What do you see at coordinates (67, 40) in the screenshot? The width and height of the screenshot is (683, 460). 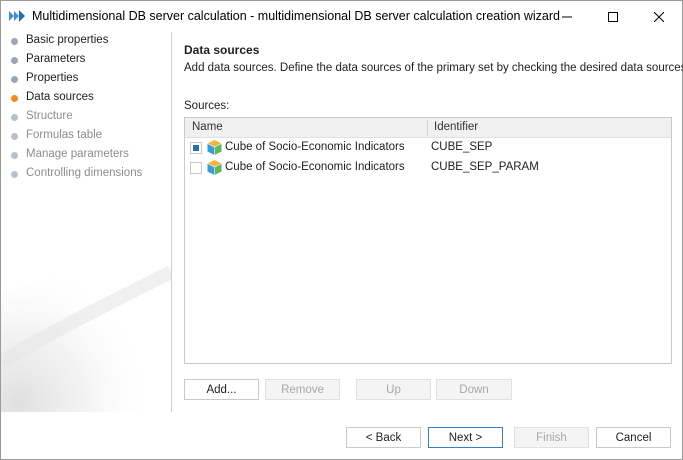 I see `step-label: Basic properties` at bounding box center [67, 40].